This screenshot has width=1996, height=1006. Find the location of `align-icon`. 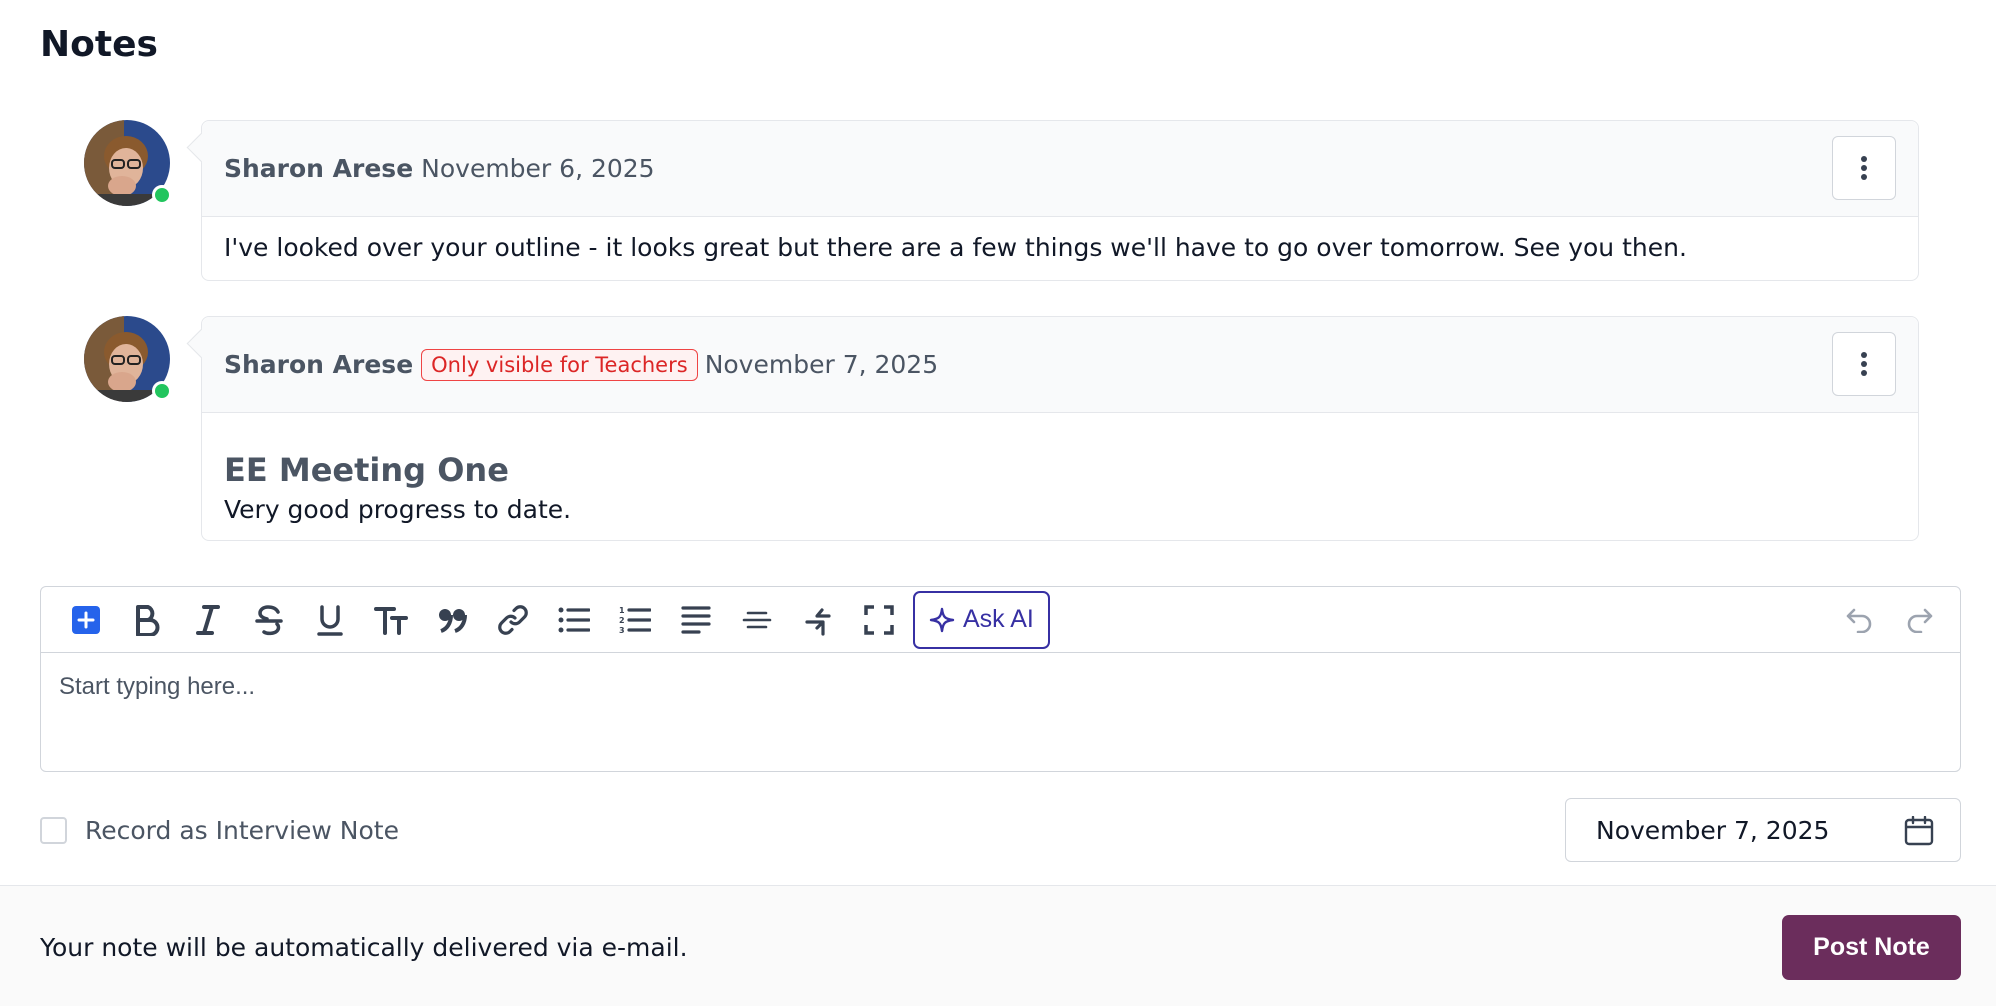

align-icon is located at coordinates (695, 619).